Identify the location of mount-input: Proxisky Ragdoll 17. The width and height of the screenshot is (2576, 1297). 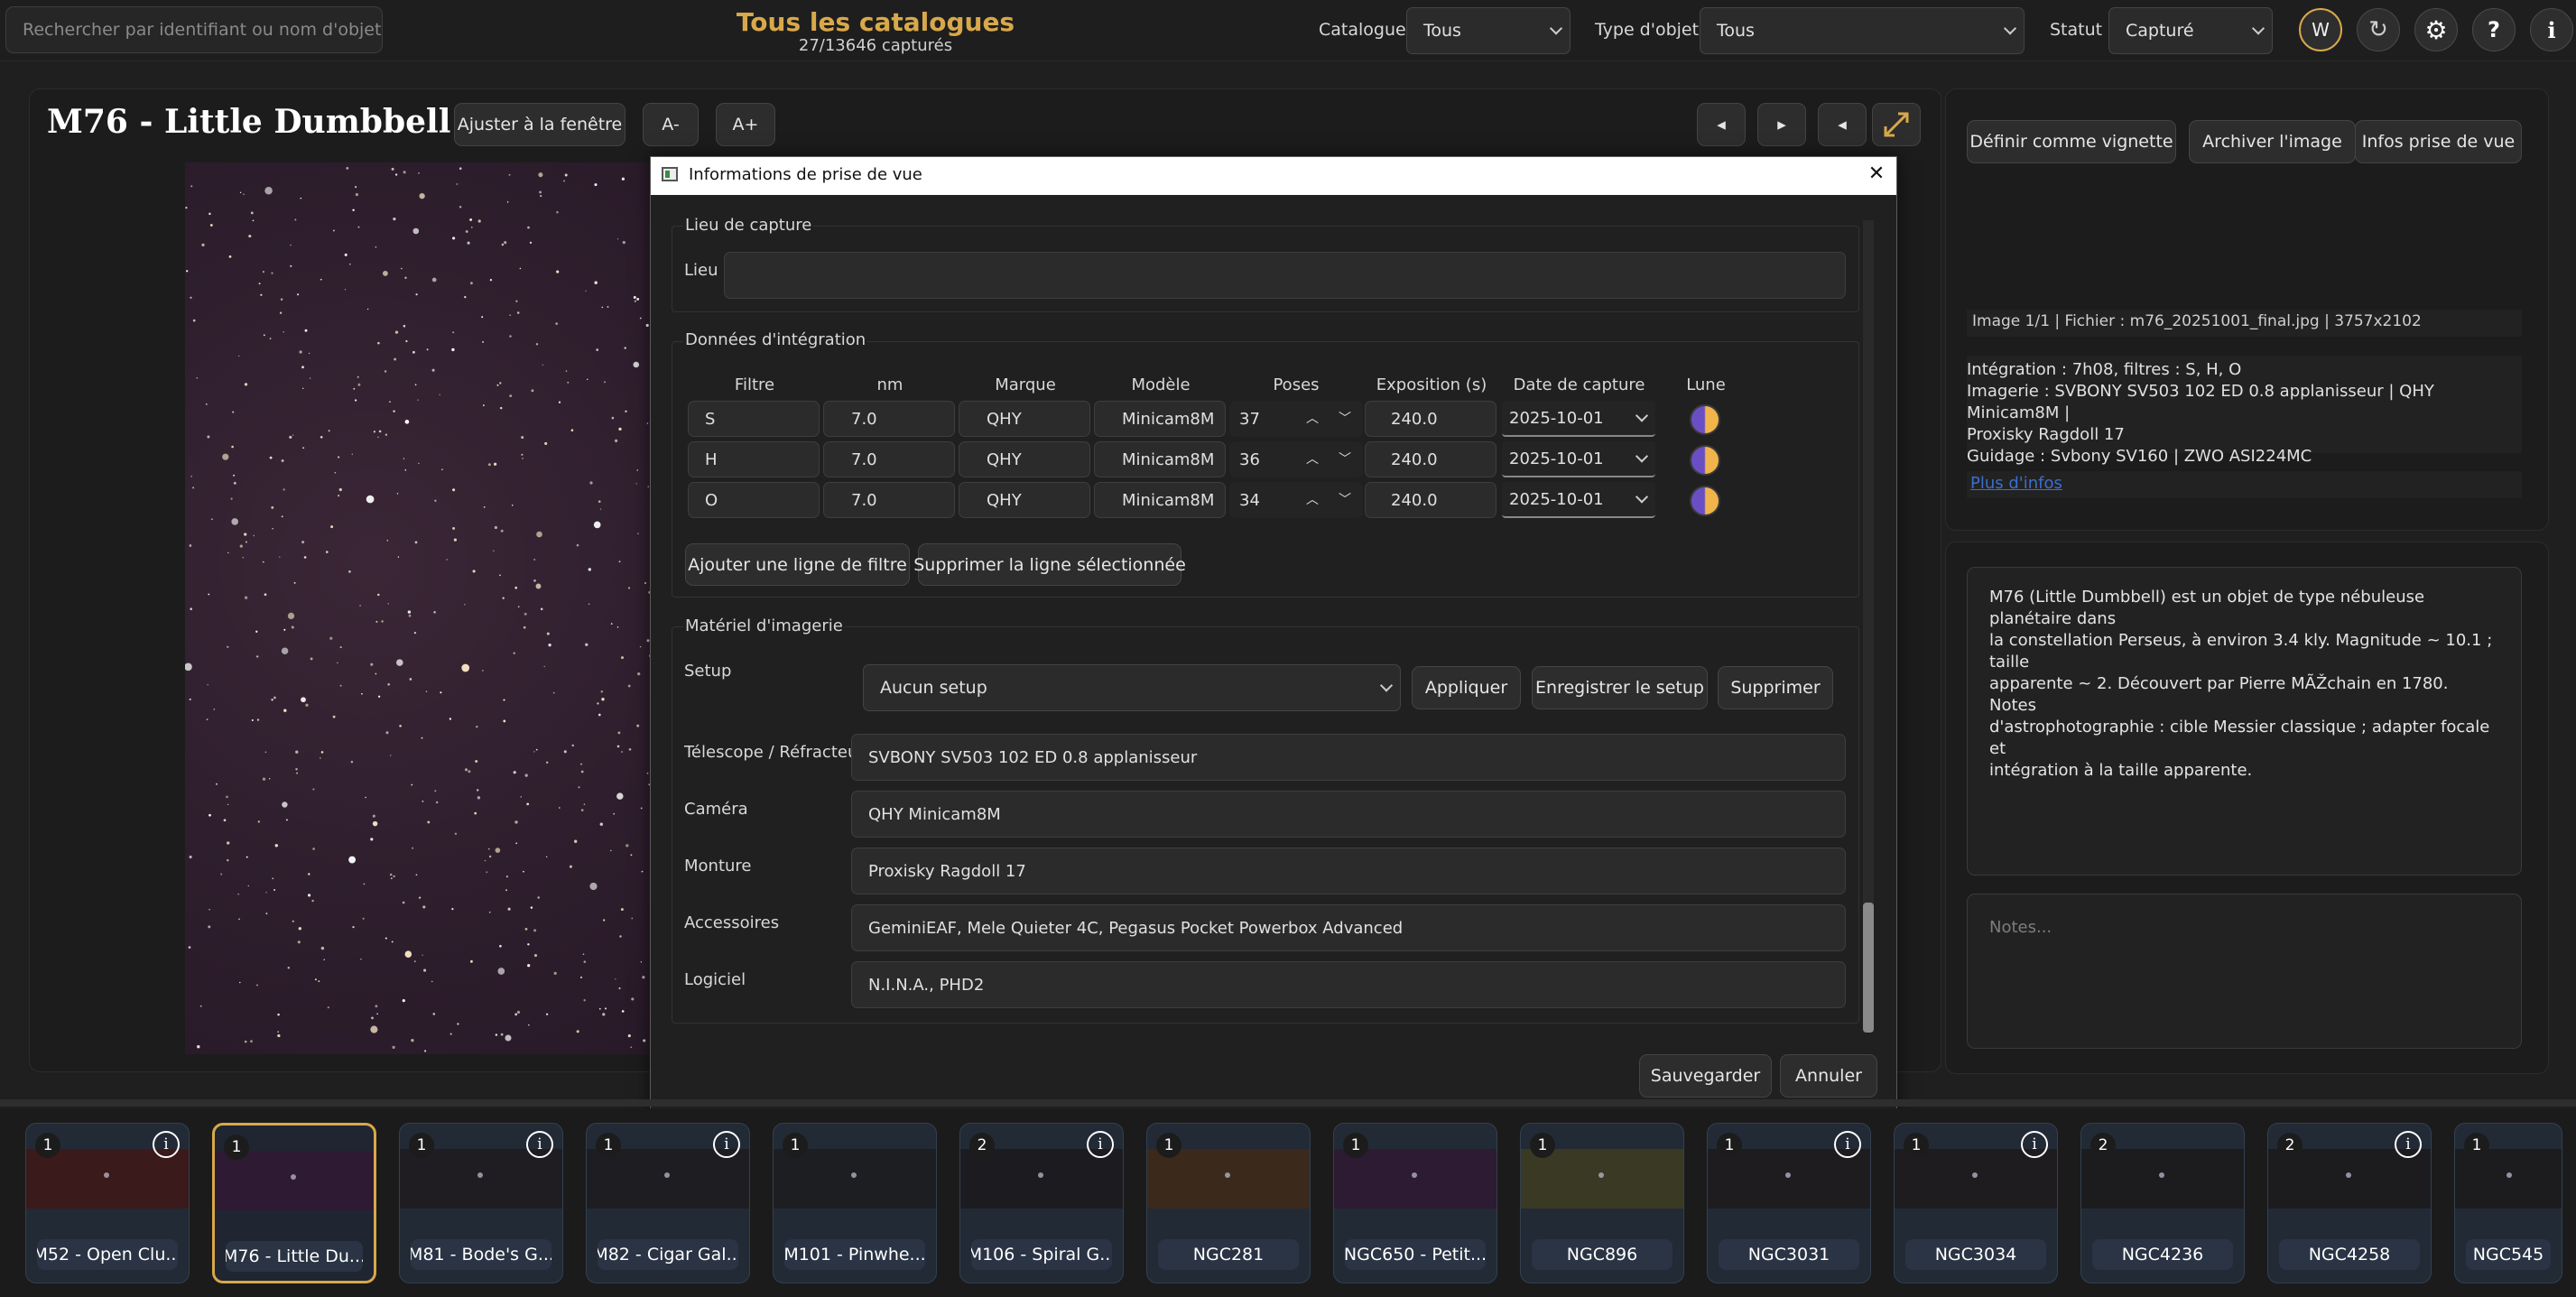
(1348, 871).